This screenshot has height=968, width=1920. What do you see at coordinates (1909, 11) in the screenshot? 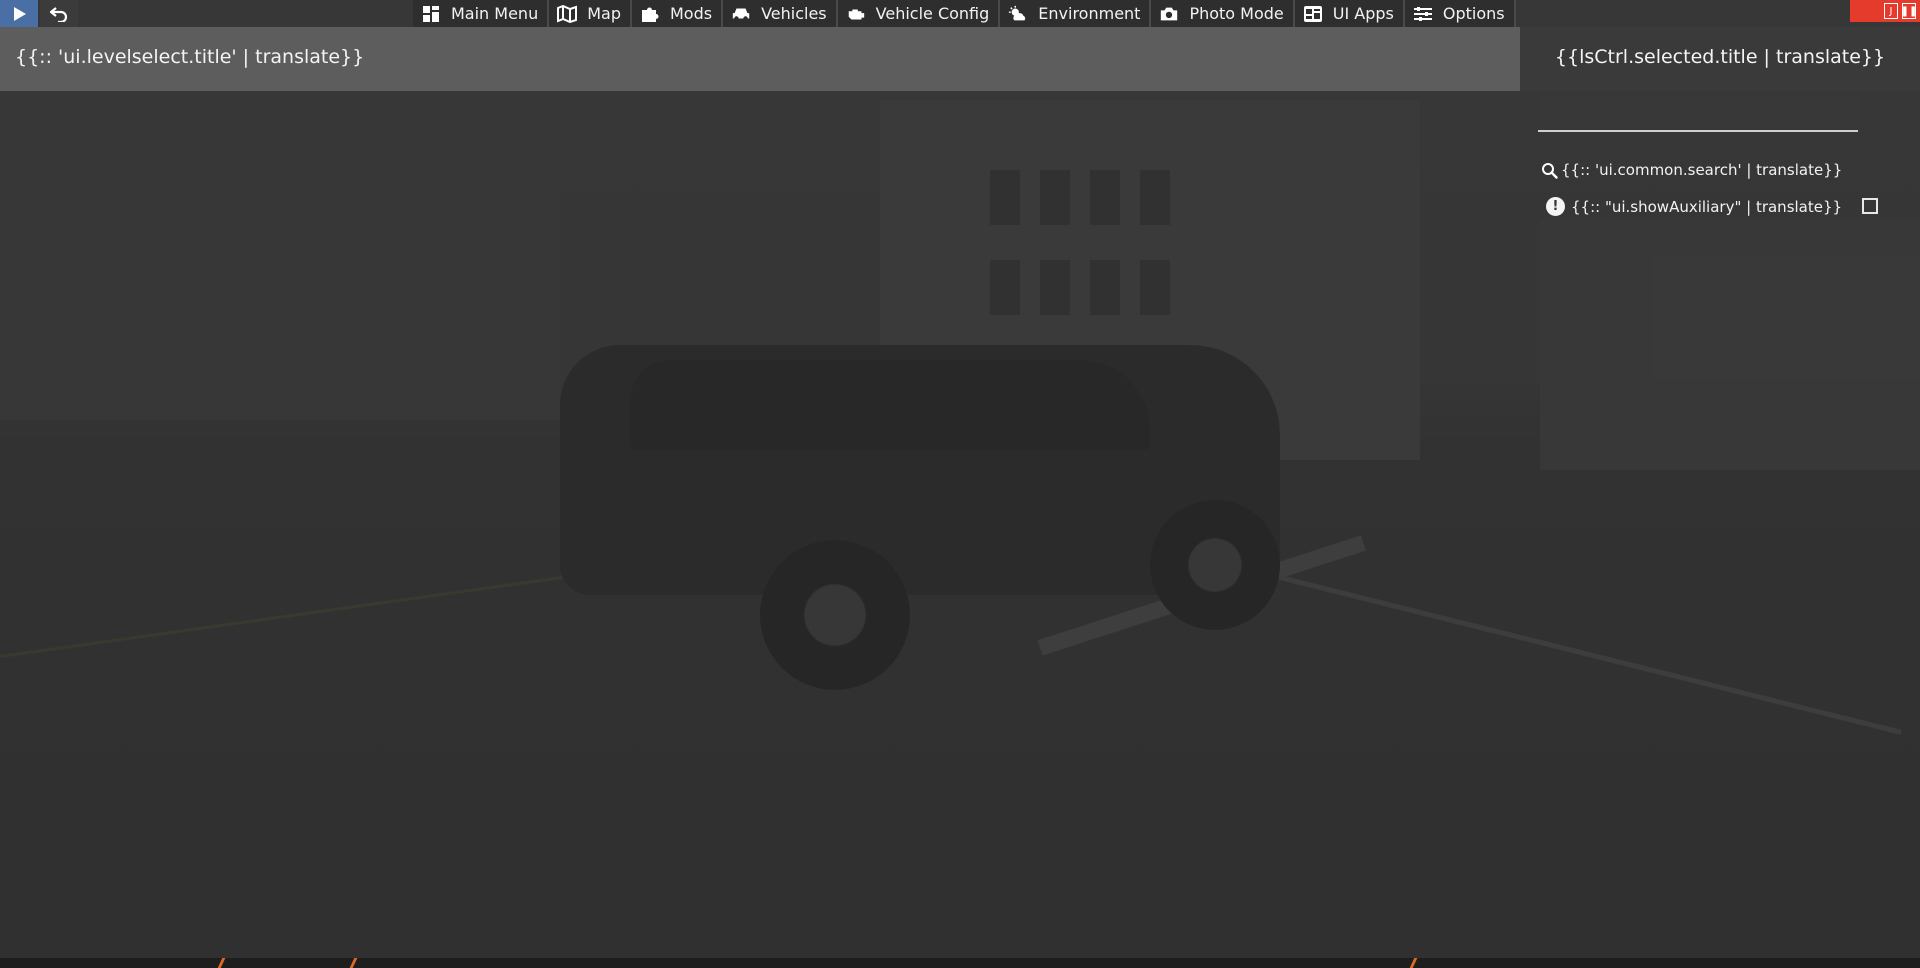
I see `pause-icon: ❚❚` at bounding box center [1909, 11].